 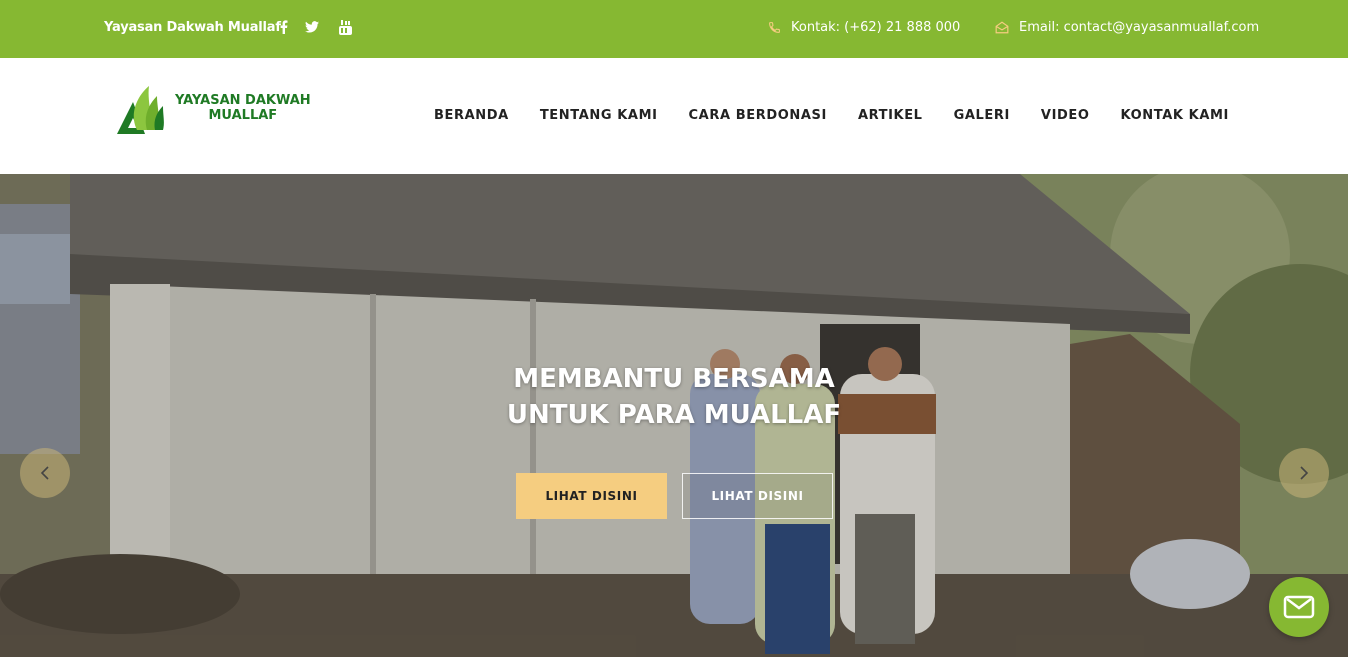 What do you see at coordinates (1139, 27) in the screenshot?
I see `email-label: Email: contact@yayasanmuallaf.com` at bounding box center [1139, 27].